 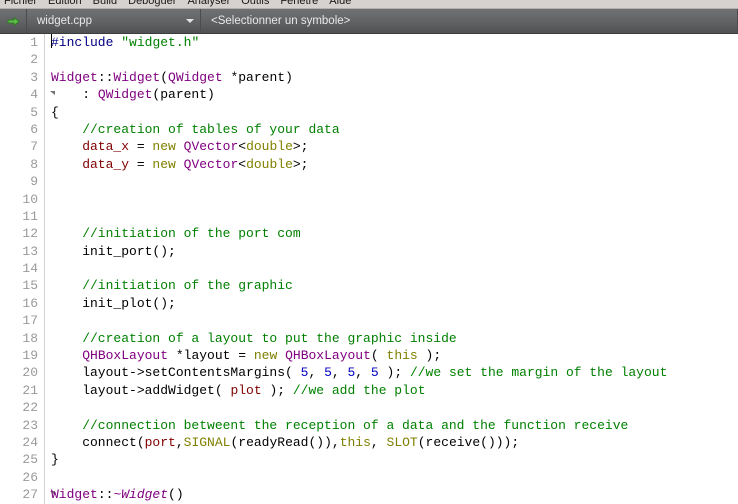 What do you see at coordinates (140, 390) in the screenshot?
I see `code-token: layout->addWidget(` at bounding box center [140, 390].